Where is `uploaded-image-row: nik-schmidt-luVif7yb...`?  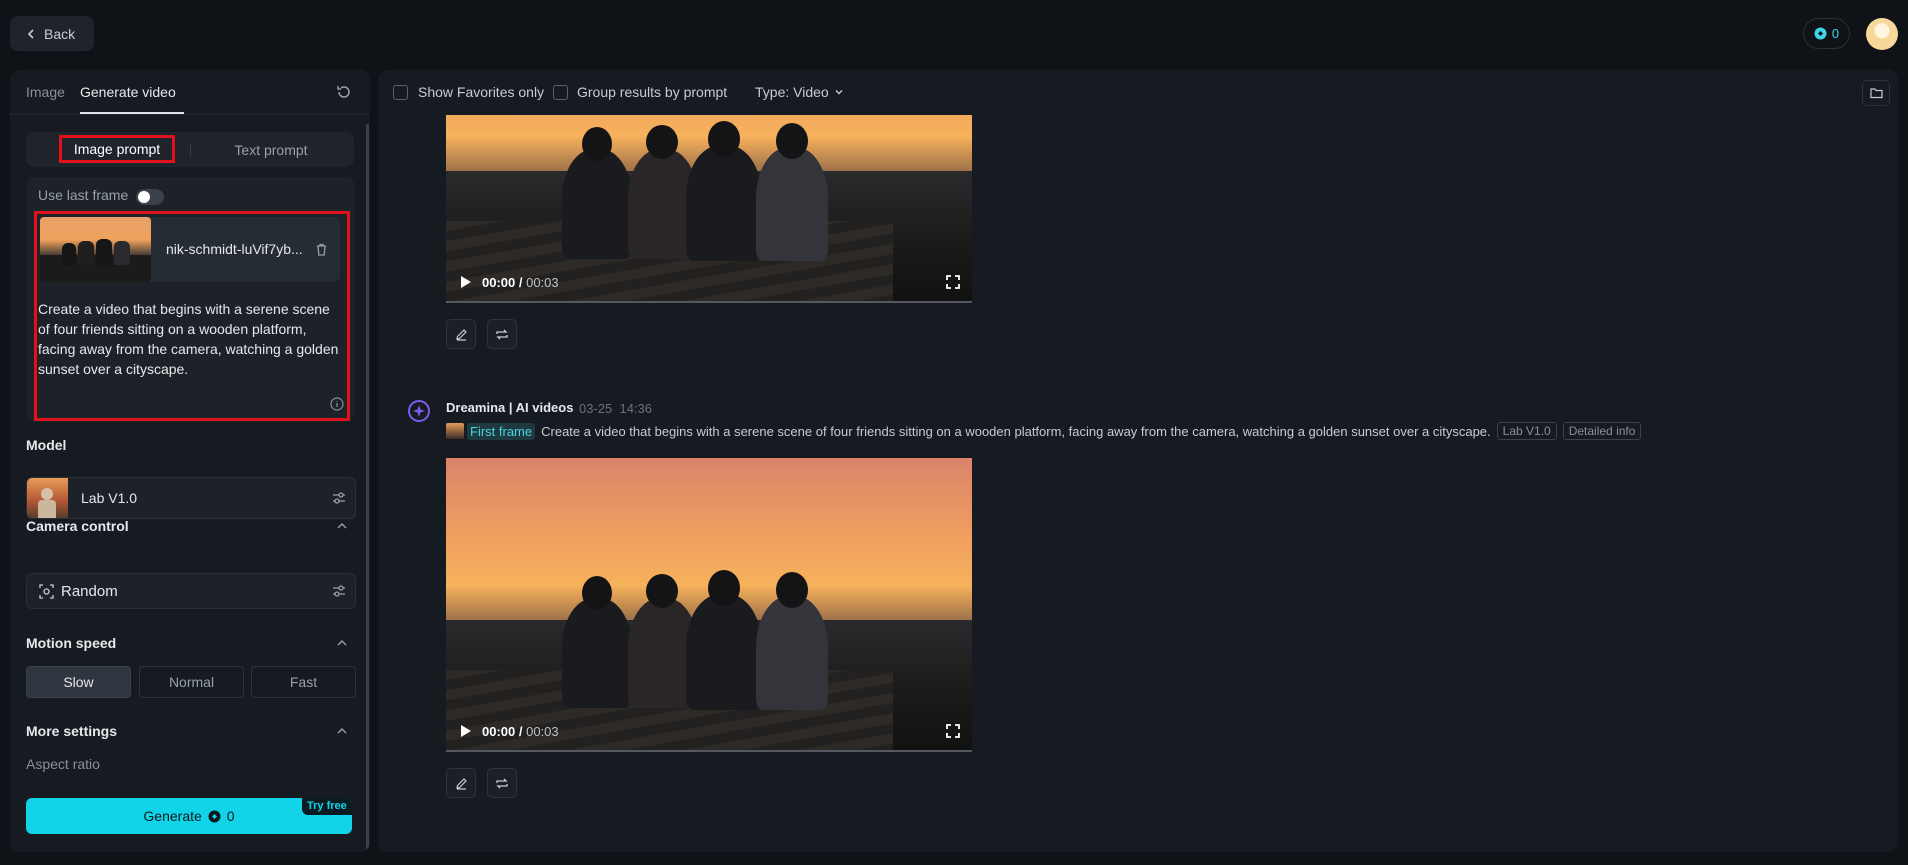 uploaded-image-row: nik-schmidt-luVif7yb... is located at coordinates (190, 249).